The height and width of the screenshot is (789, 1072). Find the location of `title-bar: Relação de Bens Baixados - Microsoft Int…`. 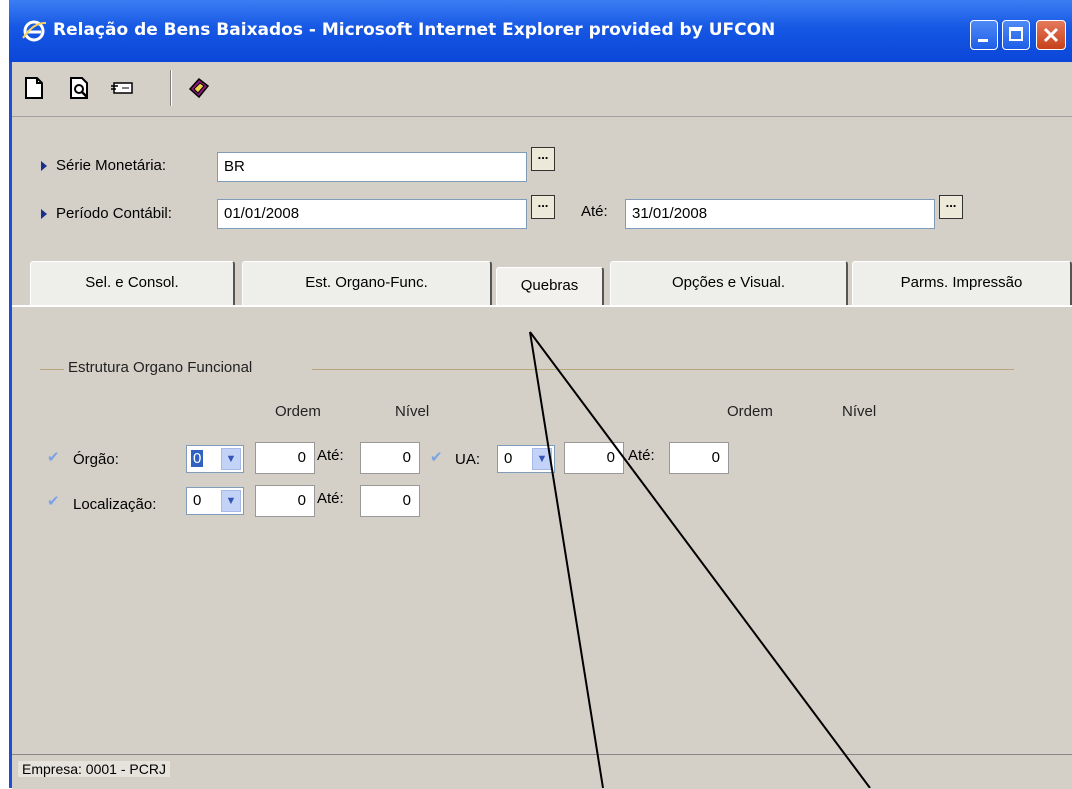

title-bar: Relação de Bens Baixados - Microsoft Int… is located at coordinates (540, 31).